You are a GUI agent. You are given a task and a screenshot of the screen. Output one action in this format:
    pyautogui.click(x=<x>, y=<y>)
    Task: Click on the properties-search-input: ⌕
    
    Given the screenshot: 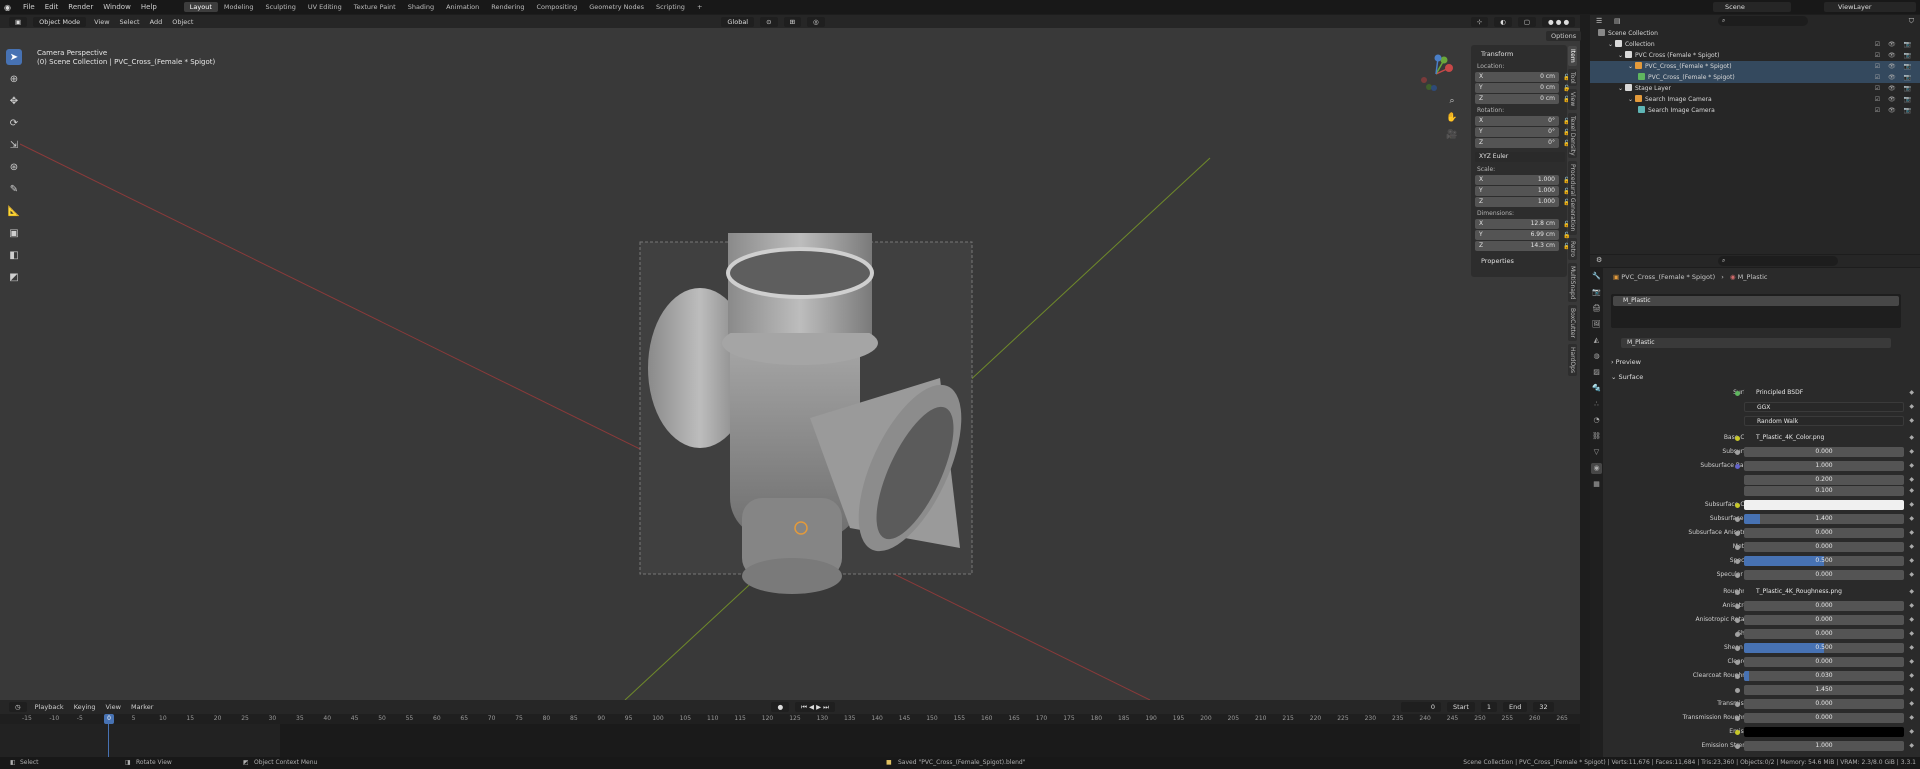 What is the action you would take?
    pyautogui.click(x=1778, y=261)
    